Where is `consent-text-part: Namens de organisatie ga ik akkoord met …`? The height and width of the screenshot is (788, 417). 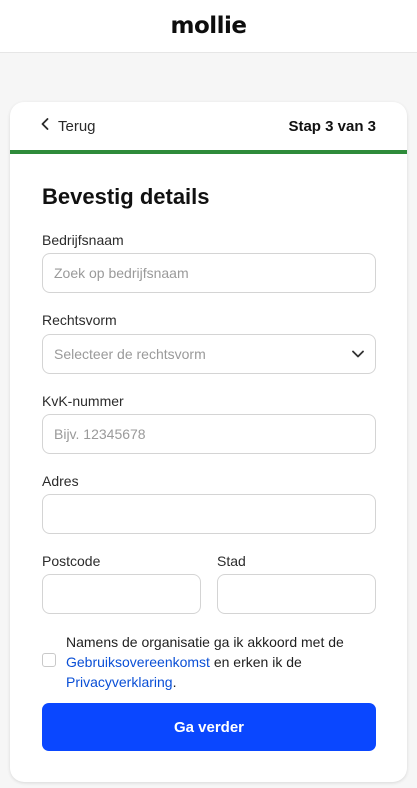
consent-text-part: Namens de organisatie ga ik akkoord met … is located at coordinates (205, 642).